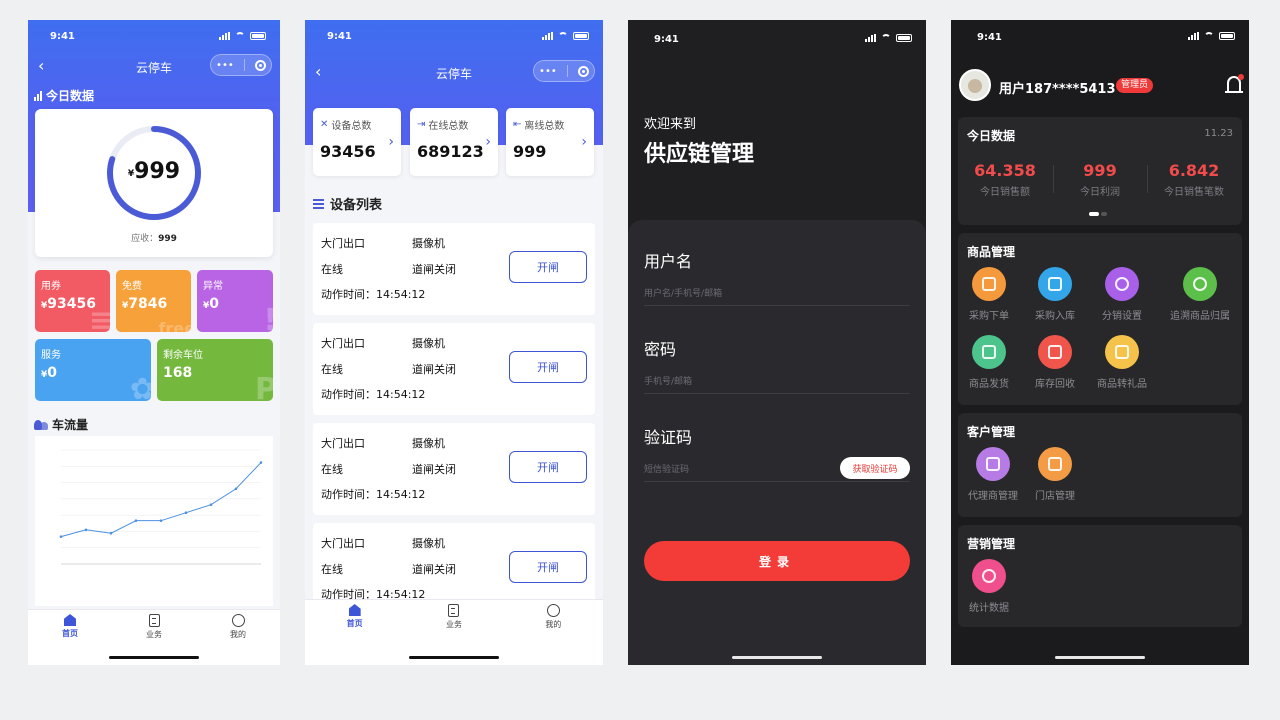 The height and width of the screenshot is (720, 1280). What do you see at coordinates (64, 95) in the screenshot?
I see `today-data-title: 今日数据` at bounding box center [64, 95].